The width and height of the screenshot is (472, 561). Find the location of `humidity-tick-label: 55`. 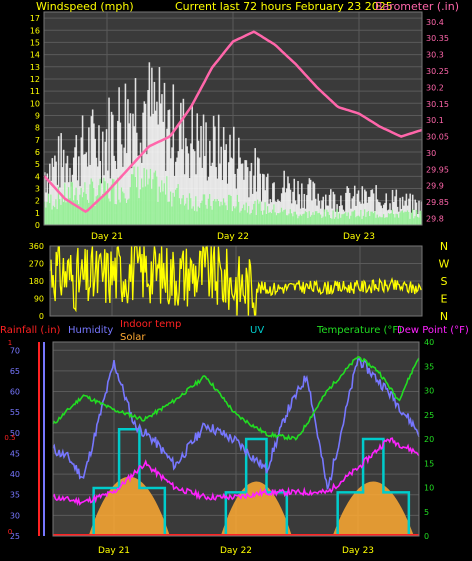

humidity-tick-label: 55 is located at coordinates (15, 412).